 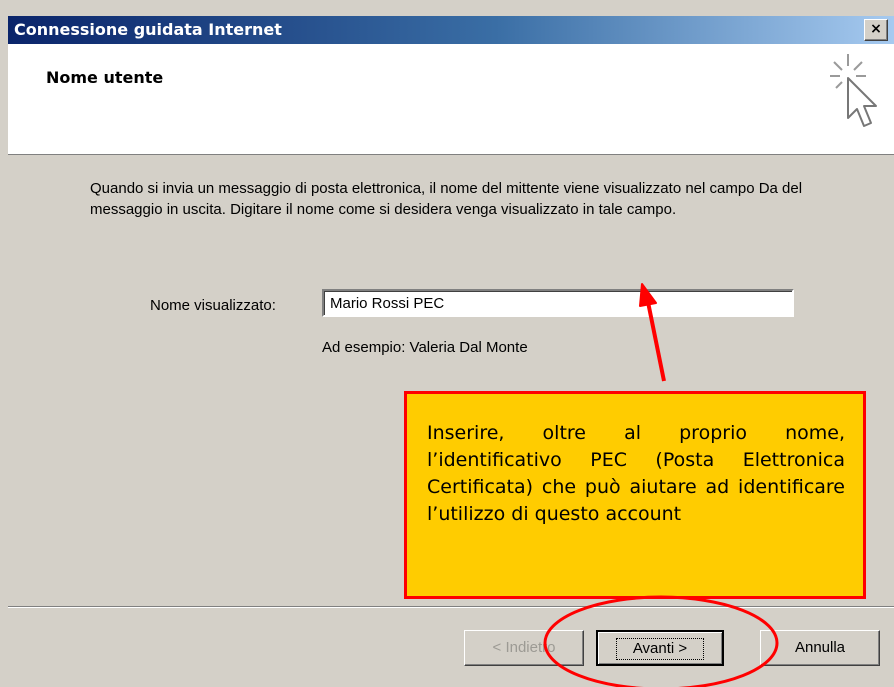 What do you see at coordinates (105, 77) in the screenshot?
I see `page-title: Nome utente` at bounding box center [105, 77].